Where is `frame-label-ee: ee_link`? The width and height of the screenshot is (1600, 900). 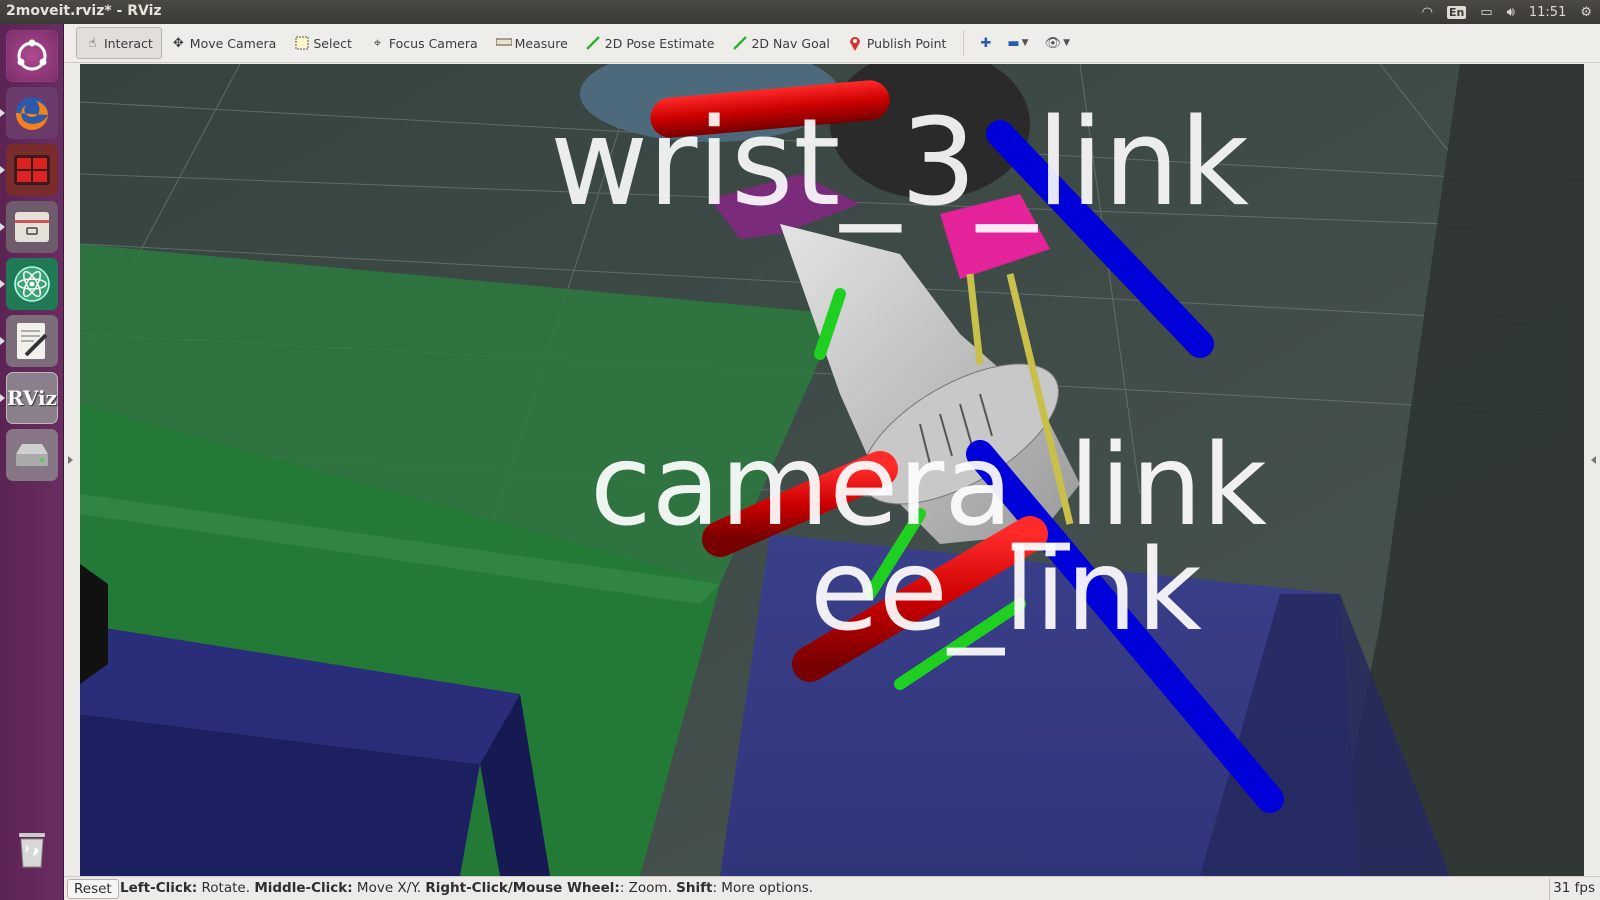
frame-label-ee: ee_link is located at coordinates (1006, 591).